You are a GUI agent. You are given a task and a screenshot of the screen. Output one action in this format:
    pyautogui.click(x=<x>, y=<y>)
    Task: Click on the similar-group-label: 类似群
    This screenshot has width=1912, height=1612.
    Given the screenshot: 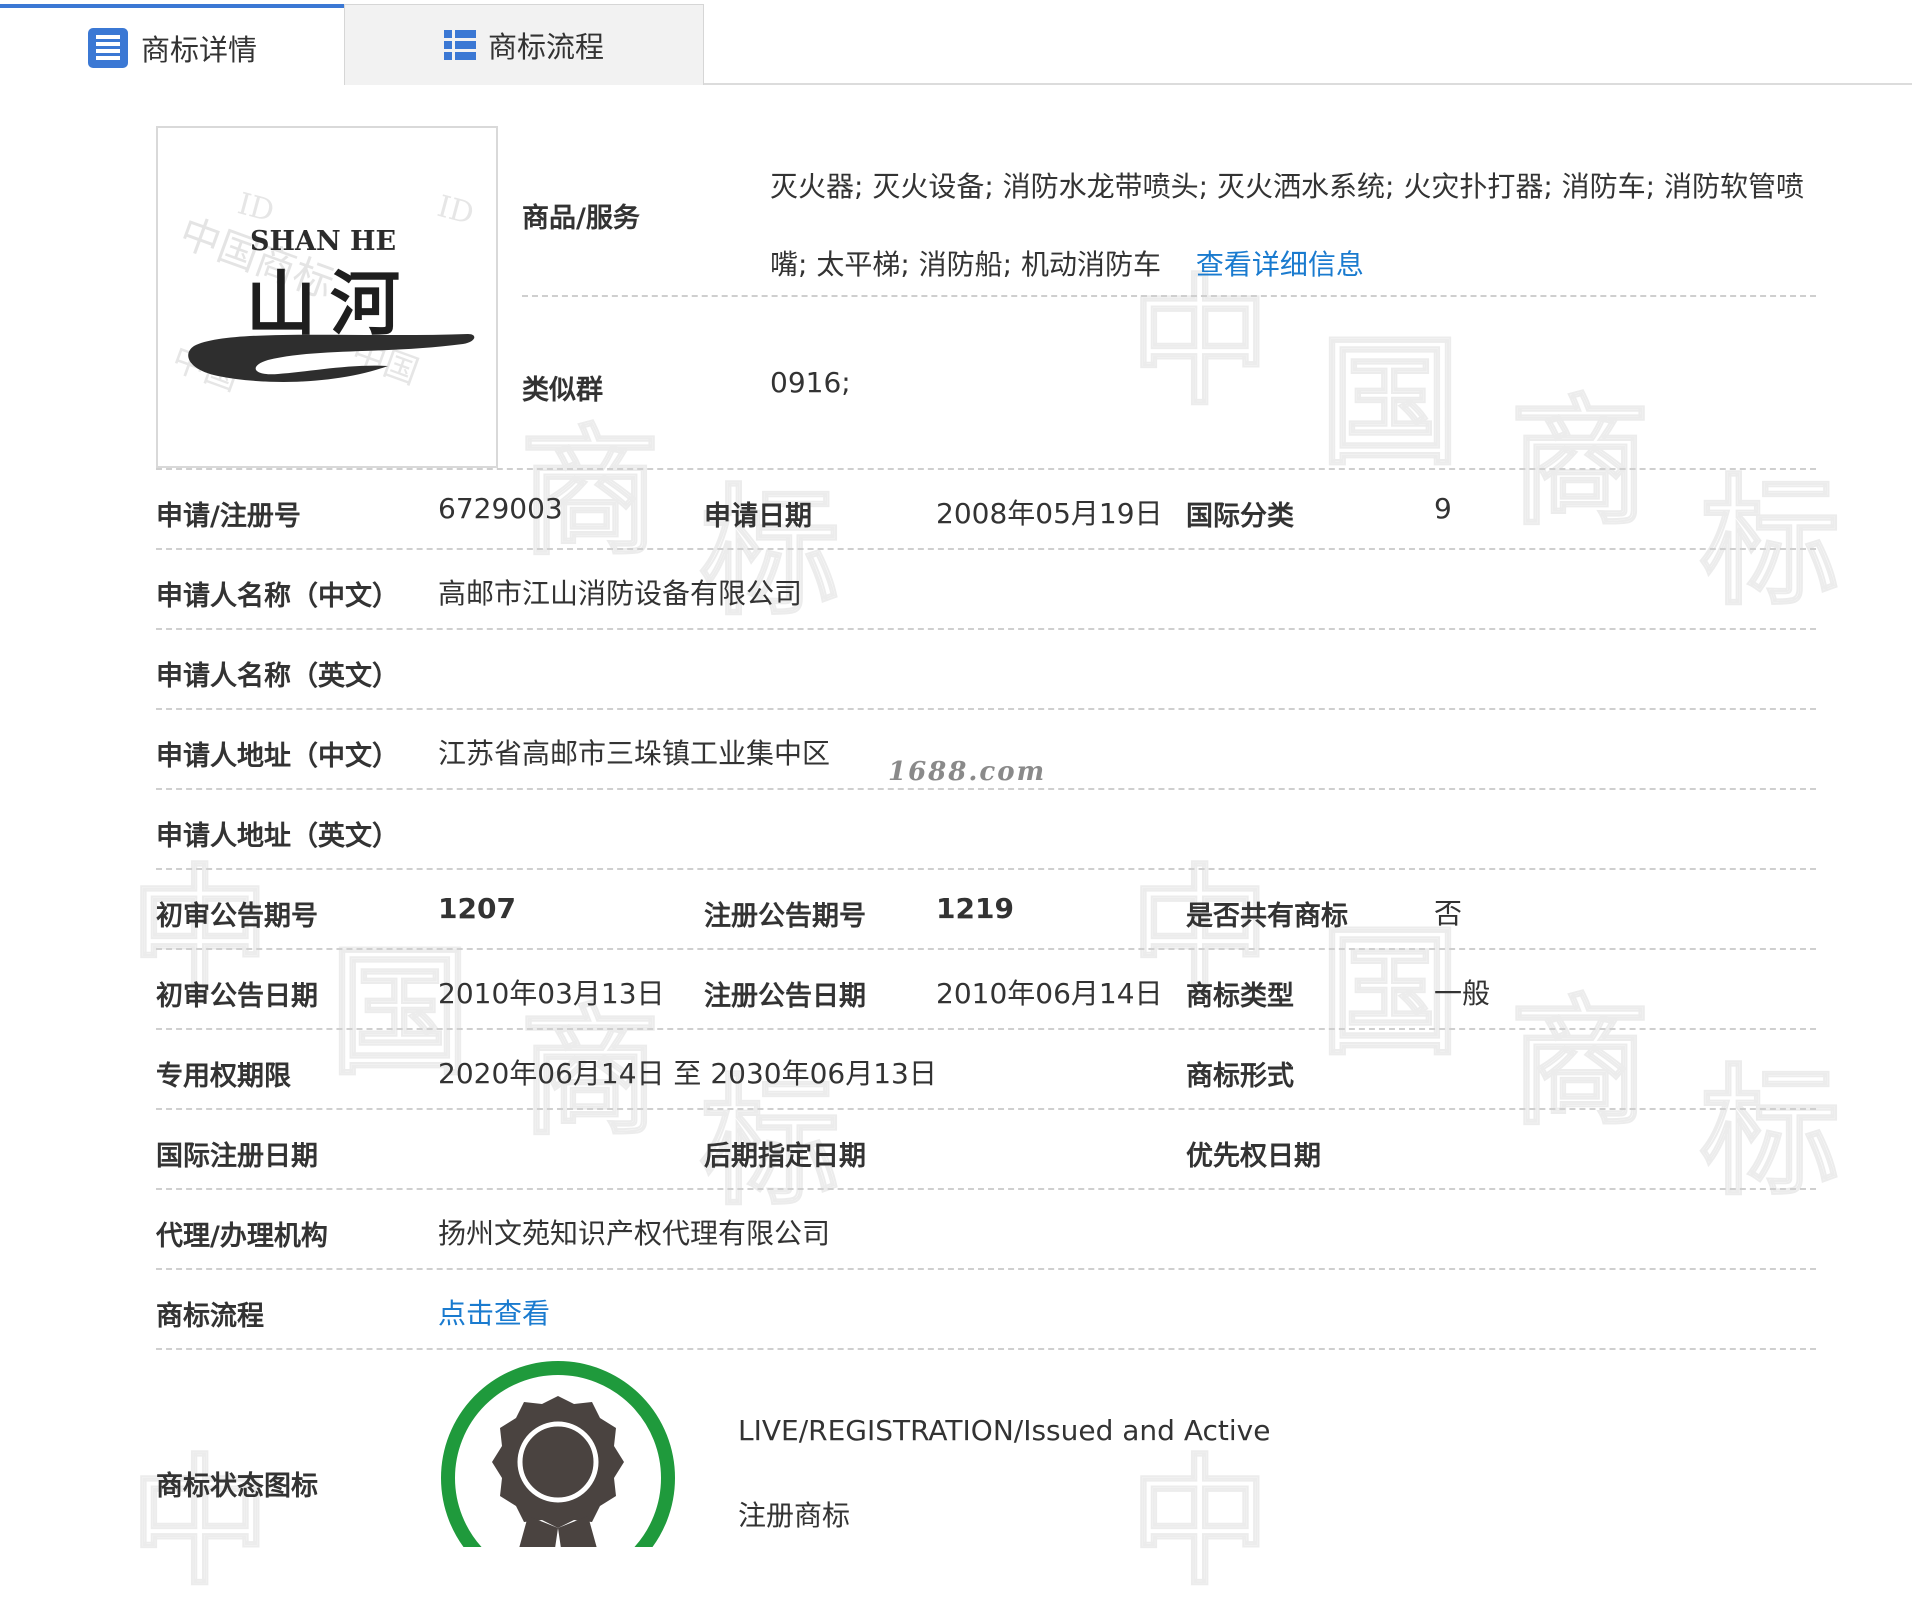 What is the action you would take?
    pyautogui.click(x=562, y=390)
    